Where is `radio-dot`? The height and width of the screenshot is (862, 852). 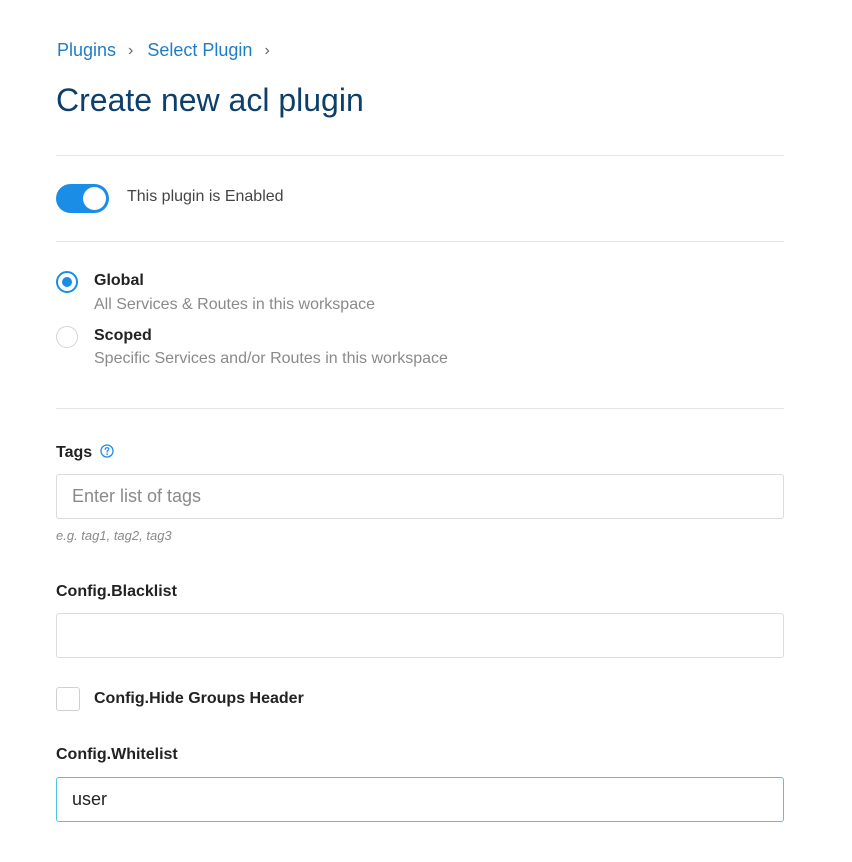 radio-dot is located at coordinates (67, 282).